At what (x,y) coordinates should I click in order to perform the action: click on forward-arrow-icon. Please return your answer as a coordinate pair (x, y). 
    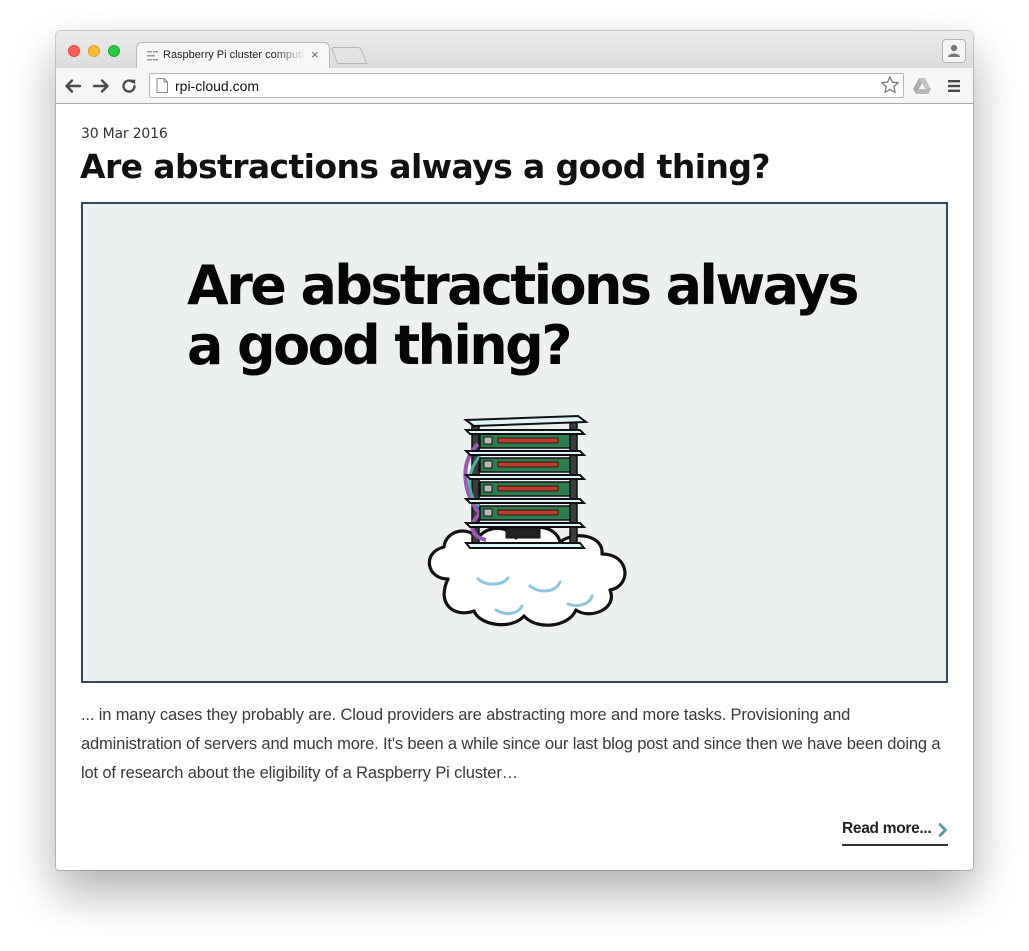
    Looking at the image, I should click on (101, 86).